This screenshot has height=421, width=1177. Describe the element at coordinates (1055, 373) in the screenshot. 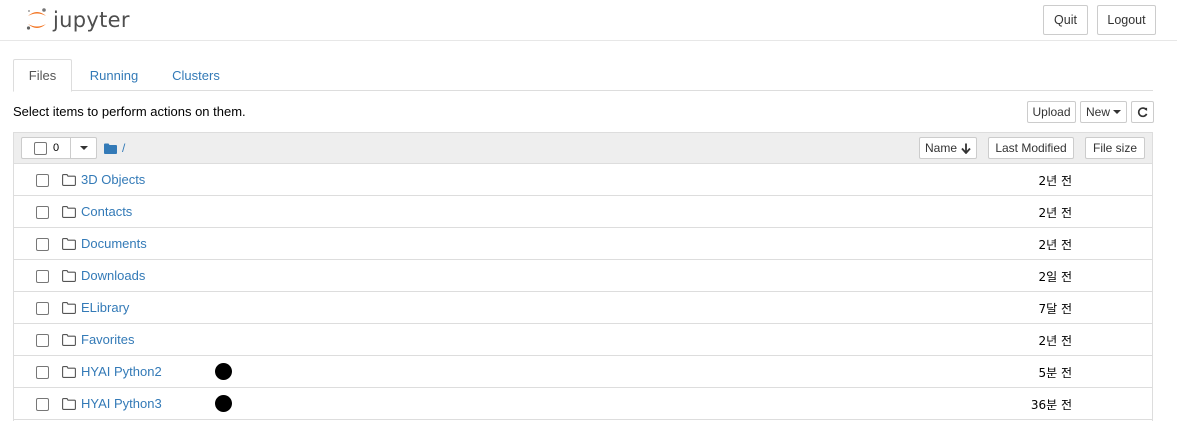

I see `file-modified: 5분 전` at that location.